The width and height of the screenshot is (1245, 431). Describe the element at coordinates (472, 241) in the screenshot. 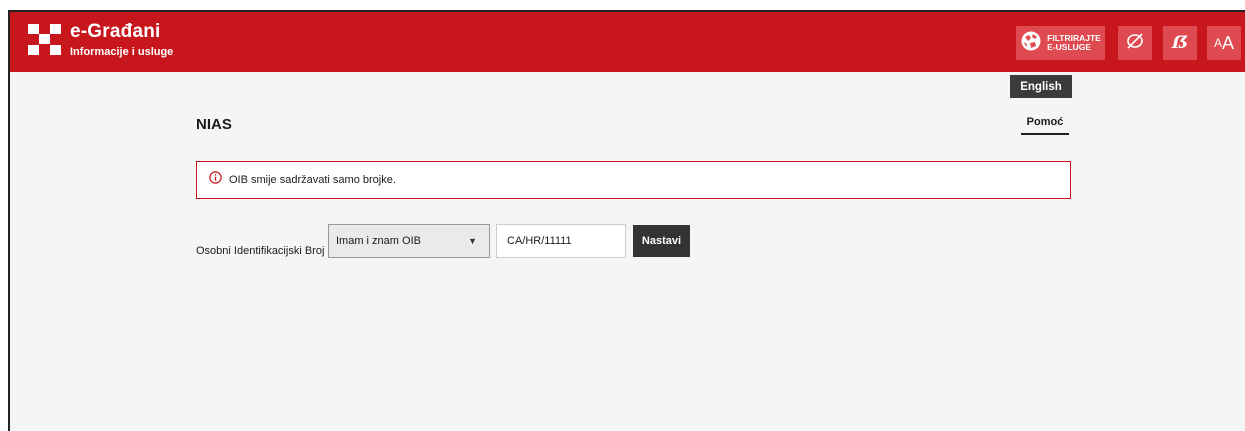

I see `caret-down-icon: ▼` at that location.